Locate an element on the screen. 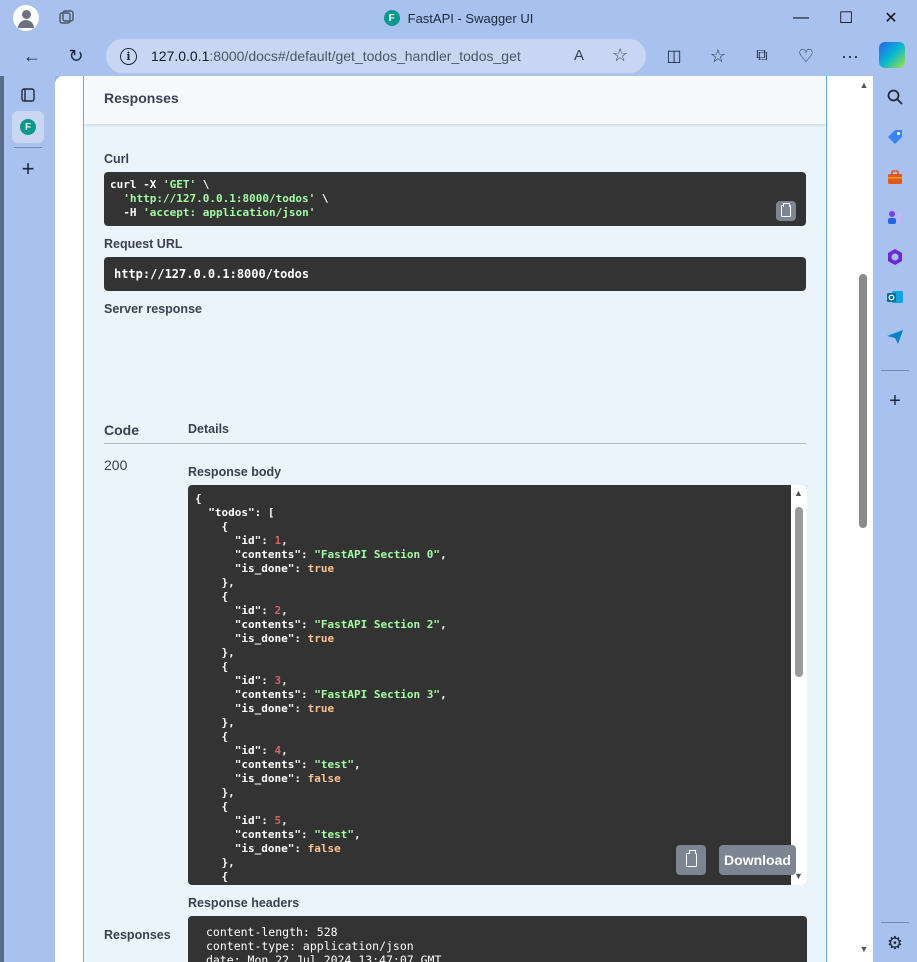 The height and width of the screenshot is (962, 917). minimize-button: — is located at coordinates (801, 18).